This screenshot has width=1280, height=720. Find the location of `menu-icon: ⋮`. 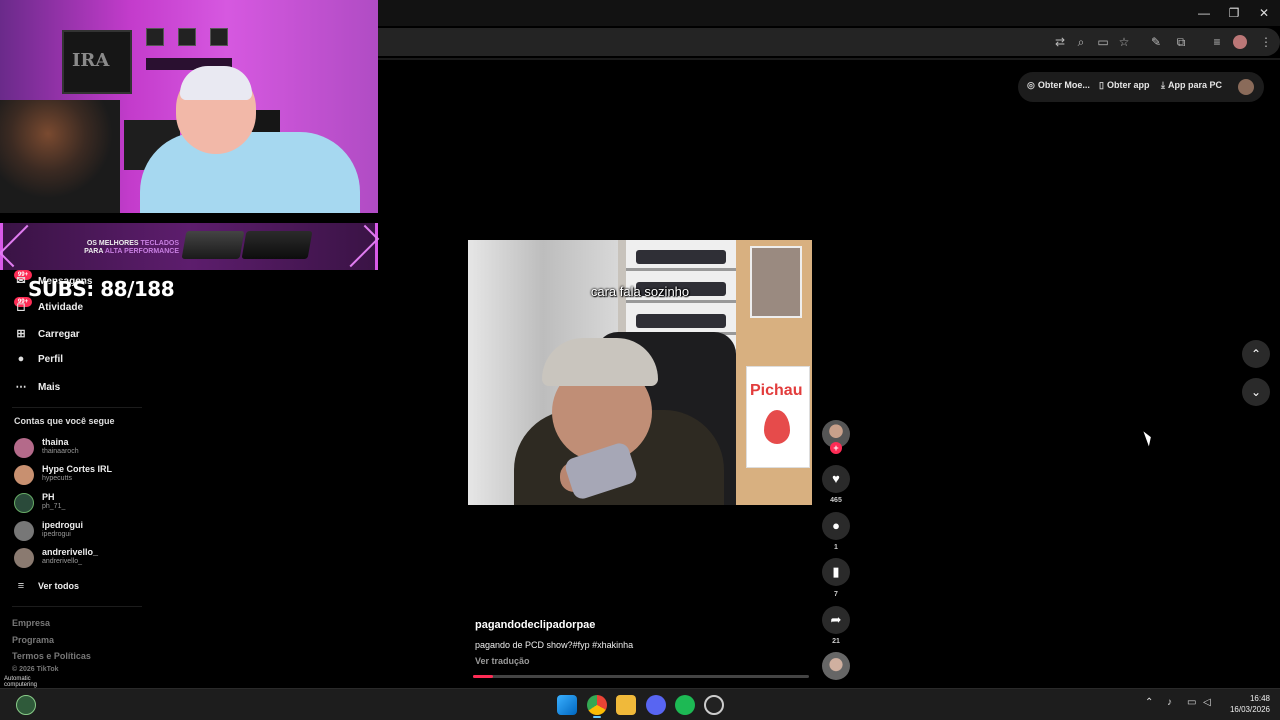

menu-icon: ⋮ is located at coordinates (1266, 42).